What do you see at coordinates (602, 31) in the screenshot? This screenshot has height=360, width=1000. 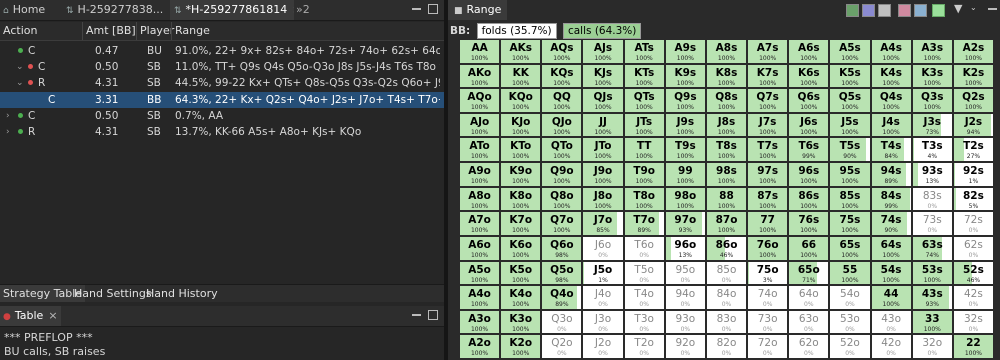 I see `calls-badge: calls (64.3%)` at bounding box center [602, 31].